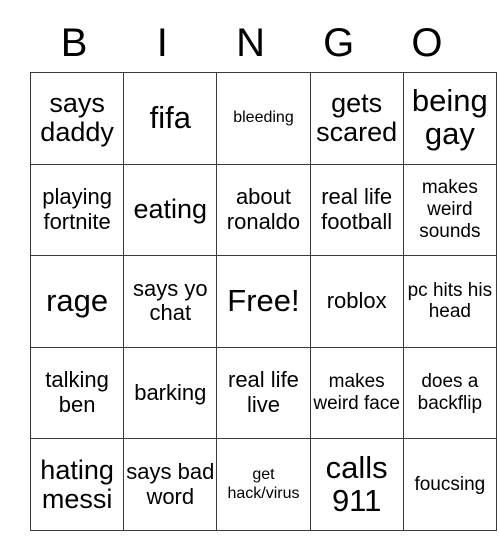  I want to click on bingo-cell: get hack/virus, so click(263, 484).